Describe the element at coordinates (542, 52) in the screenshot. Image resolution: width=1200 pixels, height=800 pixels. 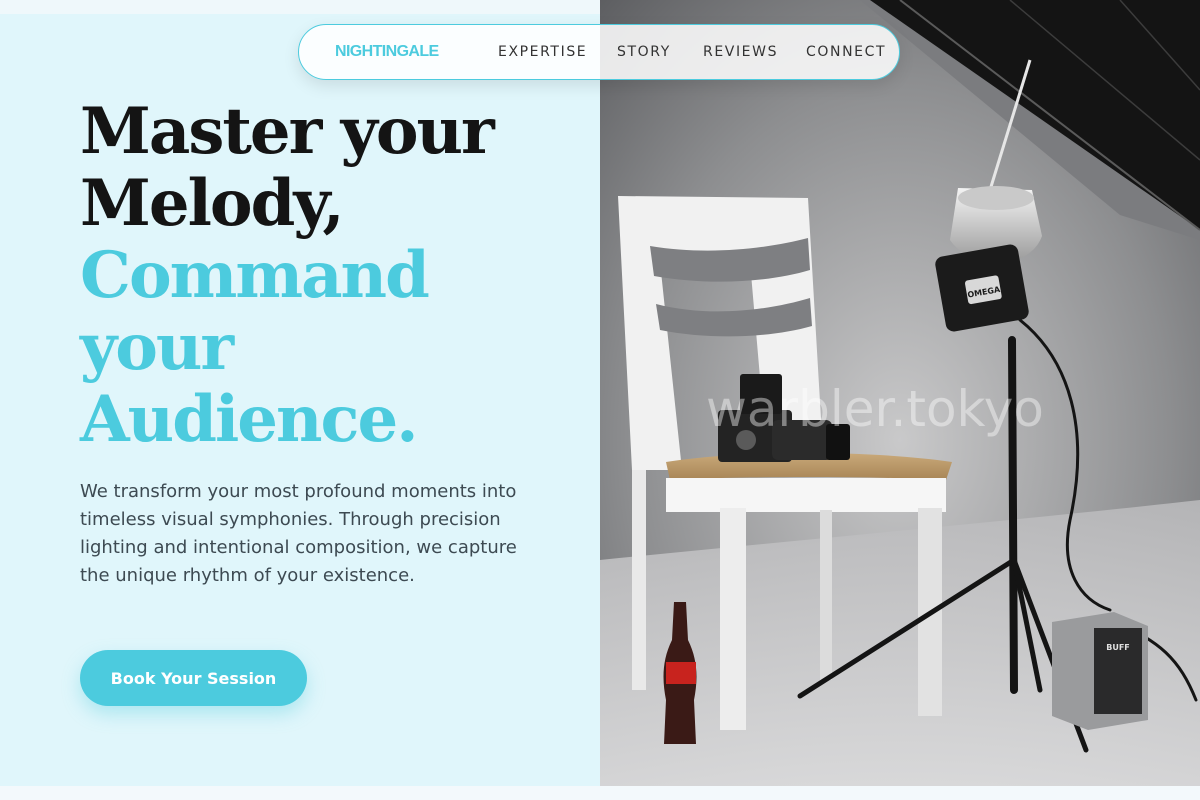
I see `nav-link-expertise: EXPERTISE` at that location.